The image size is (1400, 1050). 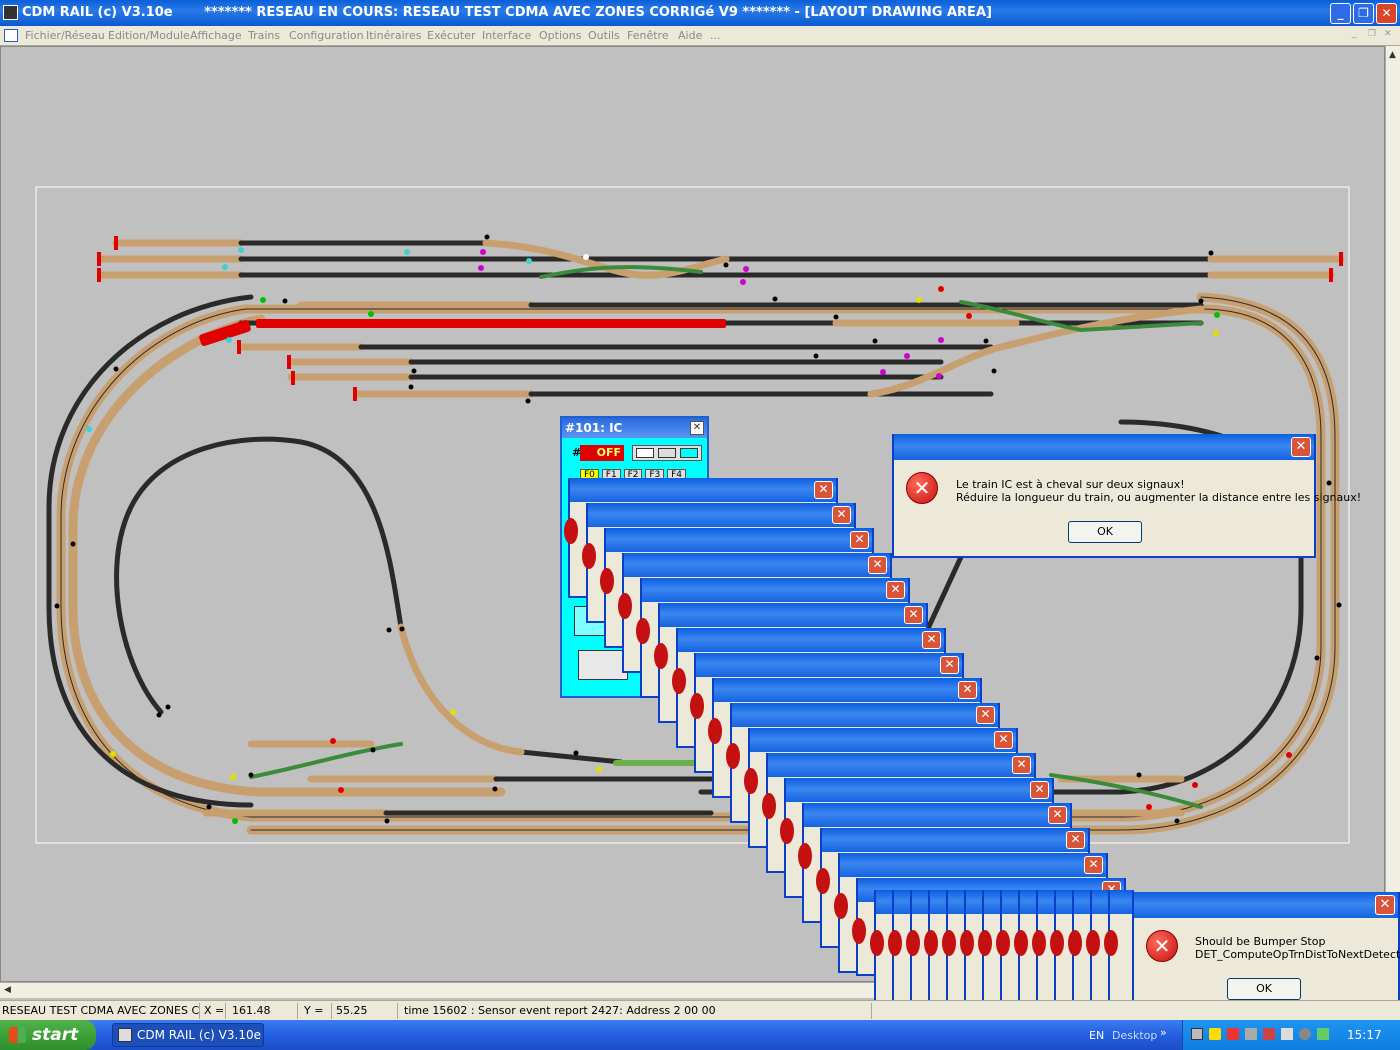 I want to click on direction-buttons, so click(x=667, y=453).